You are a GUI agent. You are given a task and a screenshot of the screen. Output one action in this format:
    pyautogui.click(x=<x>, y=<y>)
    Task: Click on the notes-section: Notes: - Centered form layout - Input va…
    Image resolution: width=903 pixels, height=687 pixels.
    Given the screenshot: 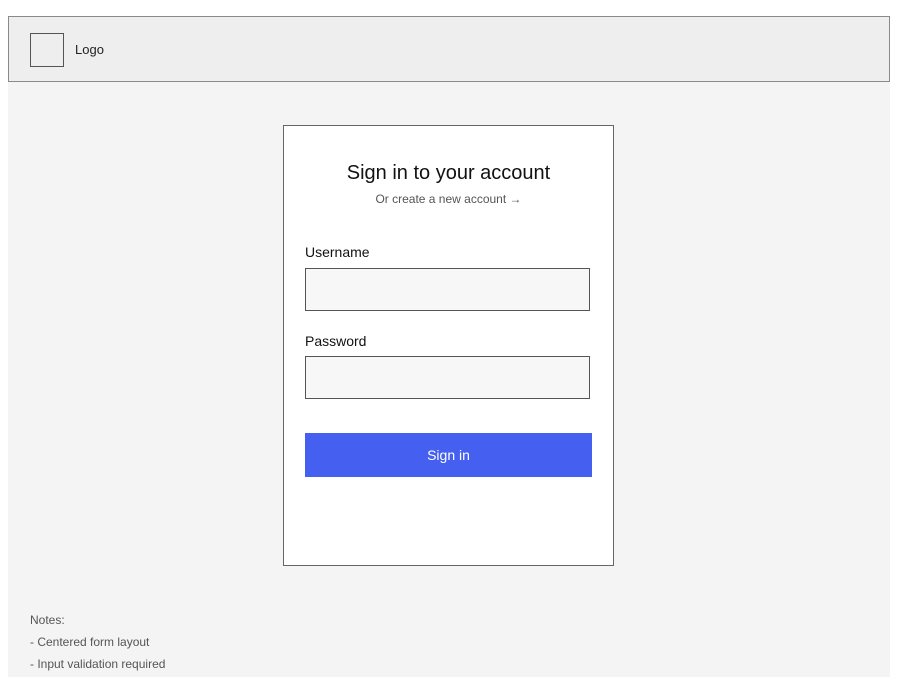 What is the action you would take?
    pyautogui.click(x=97, y=642)
    